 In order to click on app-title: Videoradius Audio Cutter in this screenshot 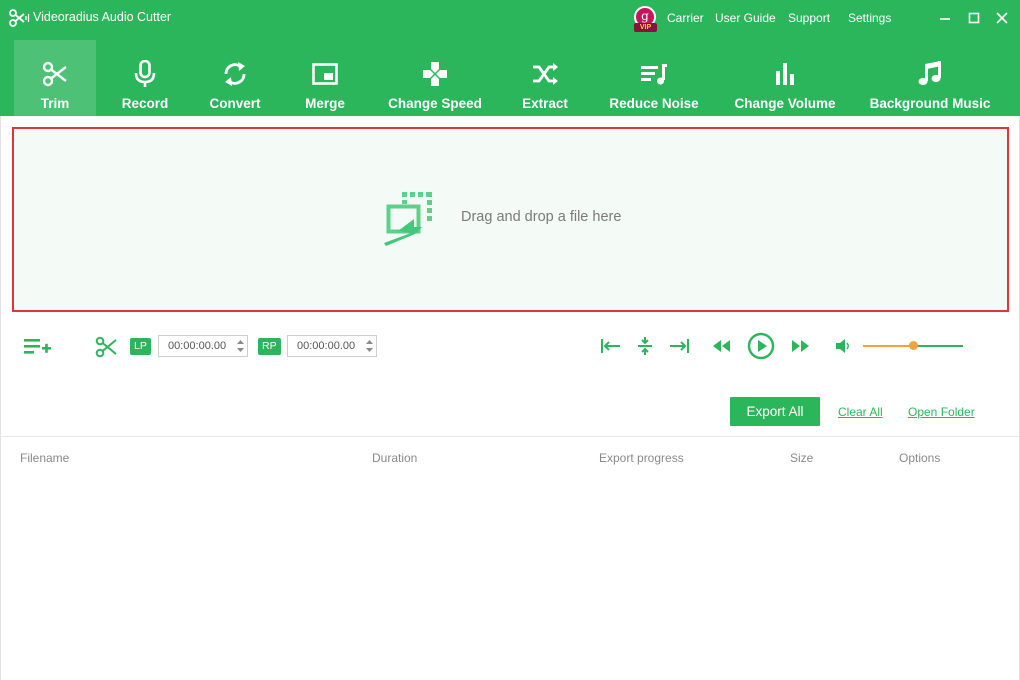, I will do `click(102, 17)`.